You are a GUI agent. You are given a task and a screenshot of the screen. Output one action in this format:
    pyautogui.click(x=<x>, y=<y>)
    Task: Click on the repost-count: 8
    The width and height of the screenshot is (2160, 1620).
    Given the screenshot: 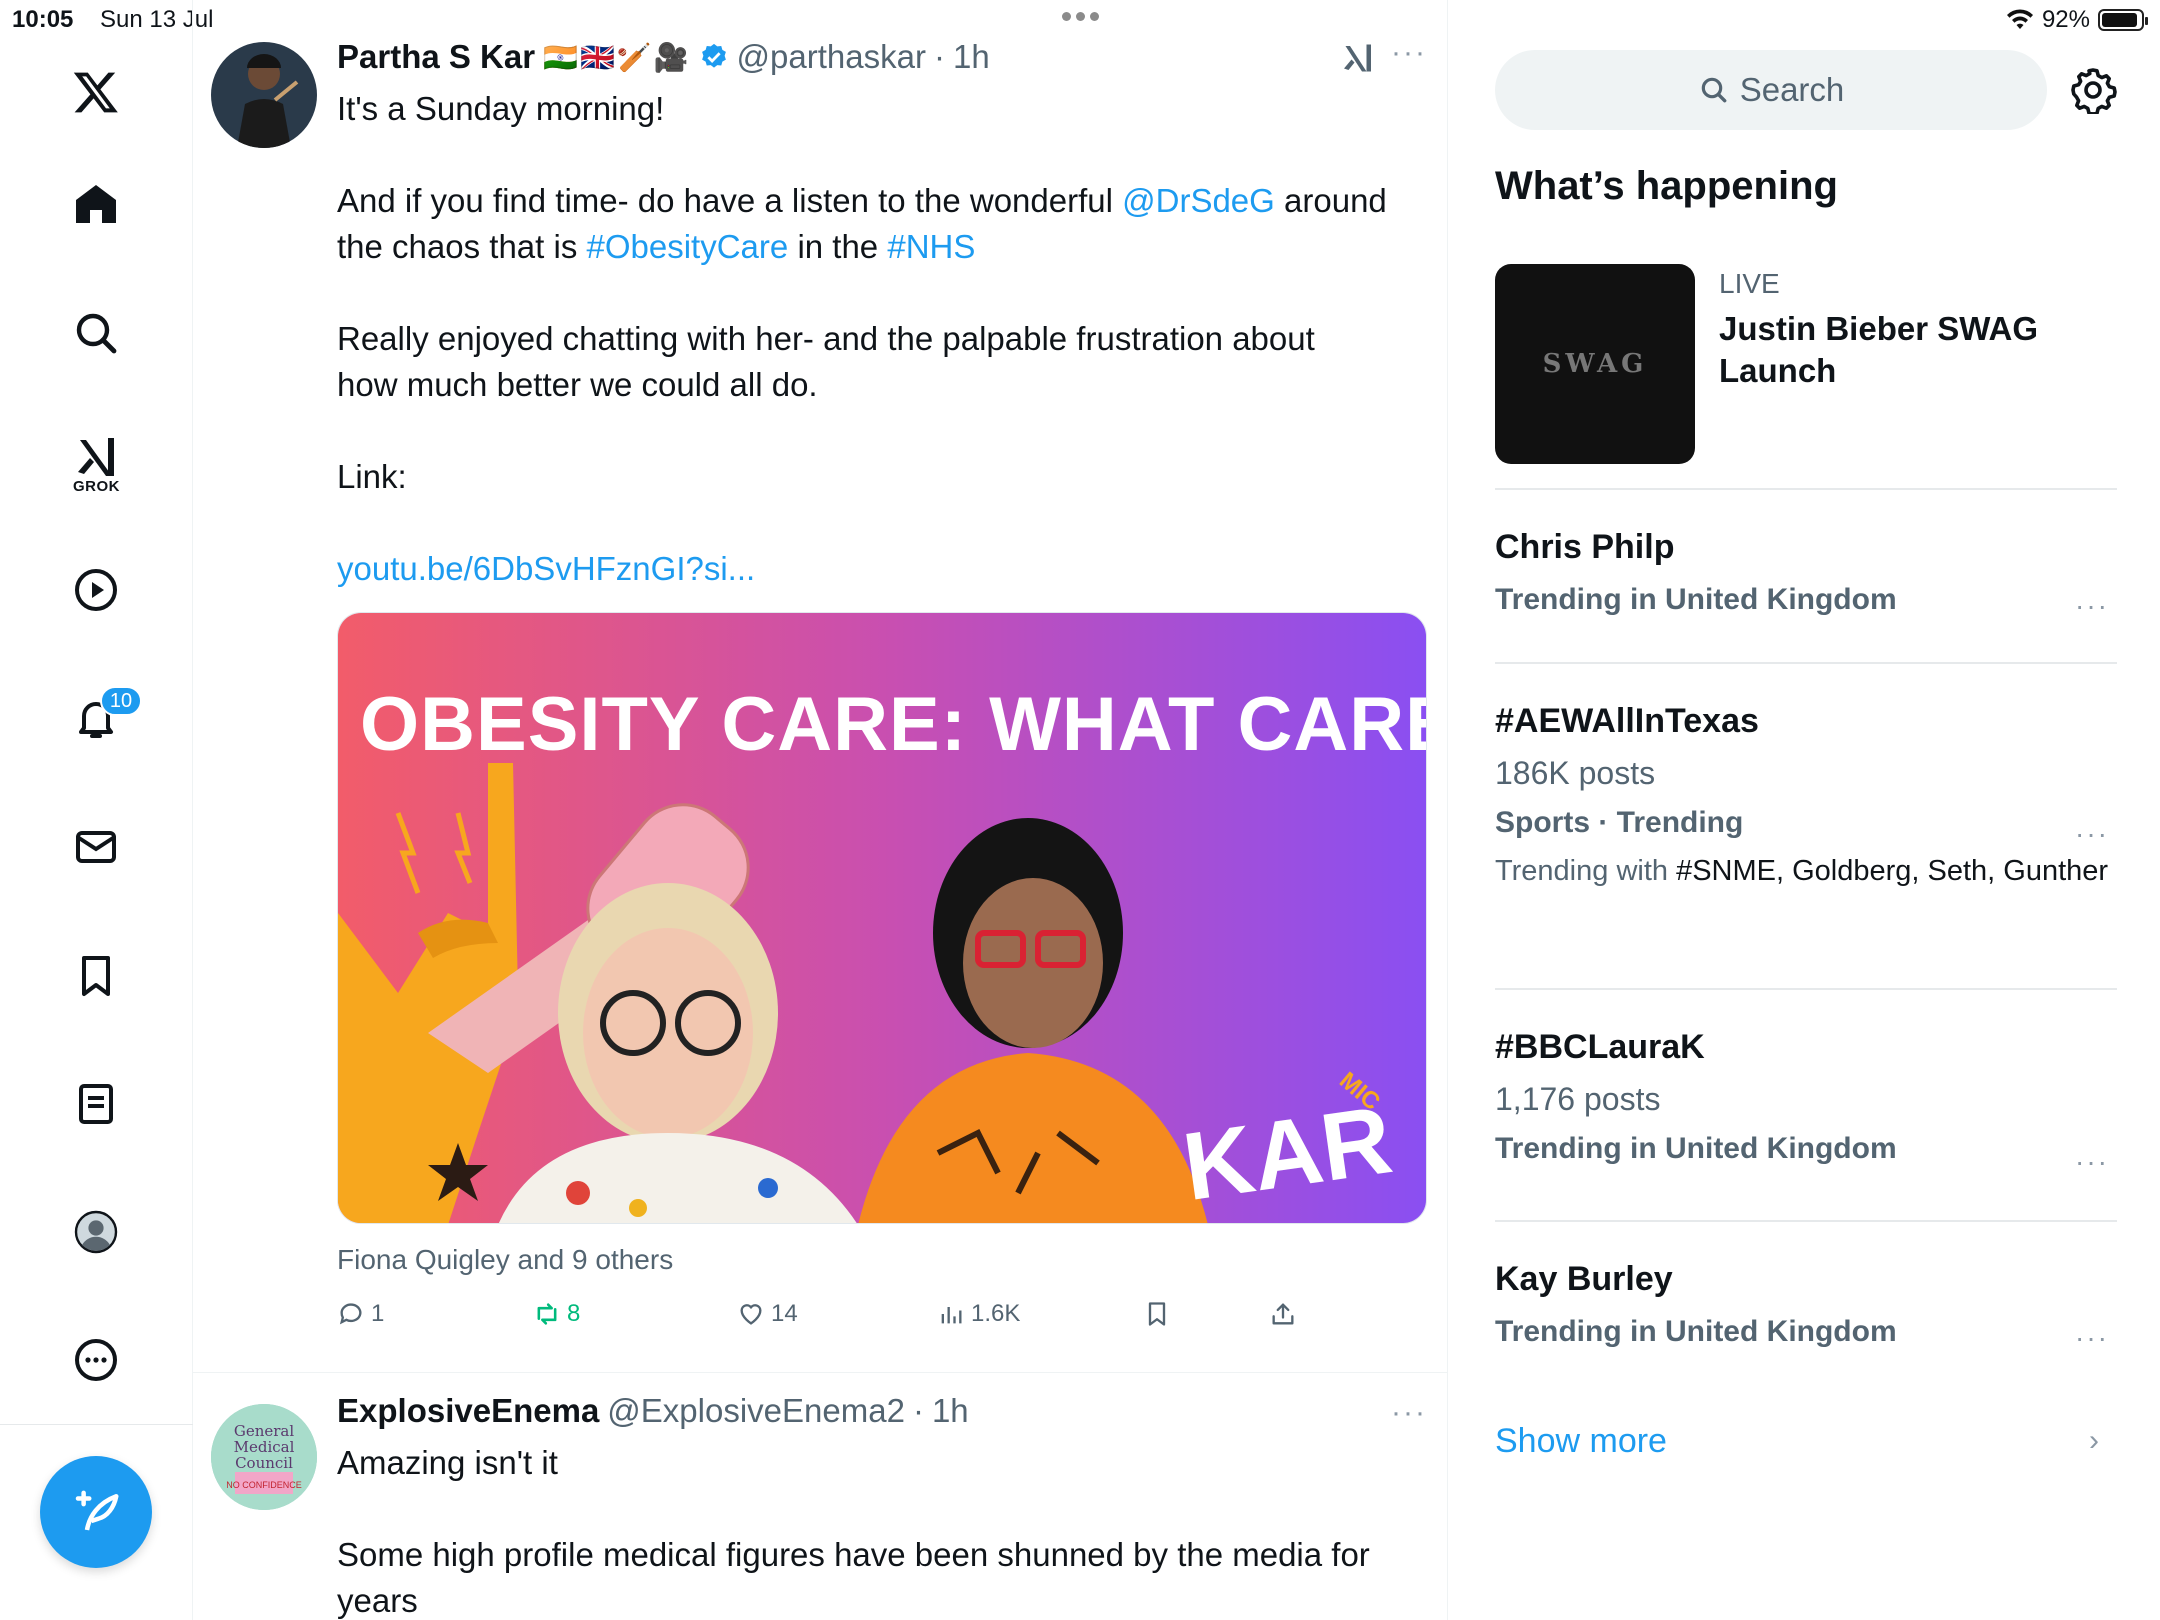 What is the action you would take?
    pyautogui.click(x=574, y=1313)
    